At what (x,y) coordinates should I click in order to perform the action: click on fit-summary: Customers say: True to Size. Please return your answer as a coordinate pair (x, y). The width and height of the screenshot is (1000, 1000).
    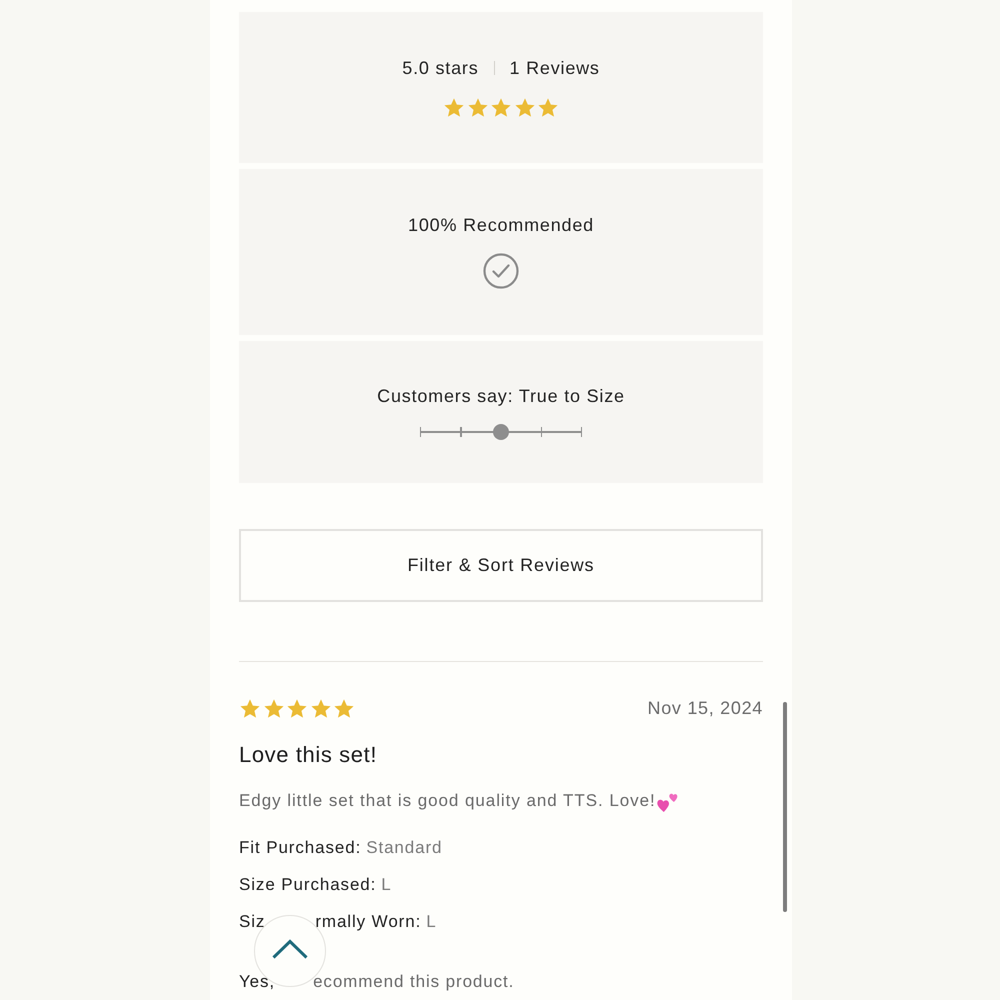
    Looking at the image, I should click on (501, 396).